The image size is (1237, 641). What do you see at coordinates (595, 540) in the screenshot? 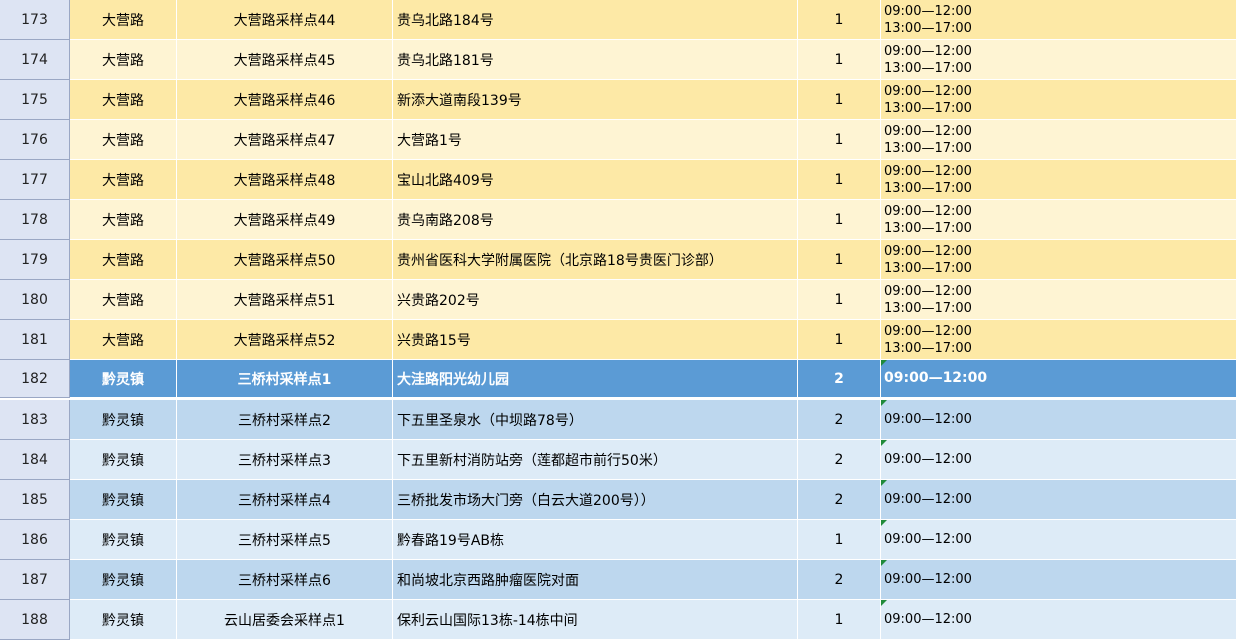
I see `address-cell: 黔春路19号AB栋` at bounding box center [595, 540].